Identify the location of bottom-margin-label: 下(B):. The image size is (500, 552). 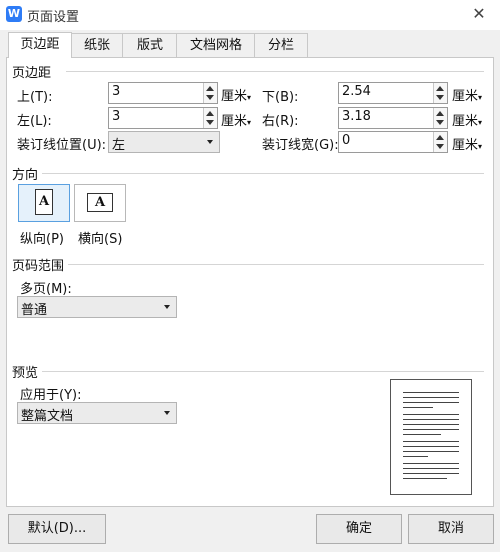
(280, 97).